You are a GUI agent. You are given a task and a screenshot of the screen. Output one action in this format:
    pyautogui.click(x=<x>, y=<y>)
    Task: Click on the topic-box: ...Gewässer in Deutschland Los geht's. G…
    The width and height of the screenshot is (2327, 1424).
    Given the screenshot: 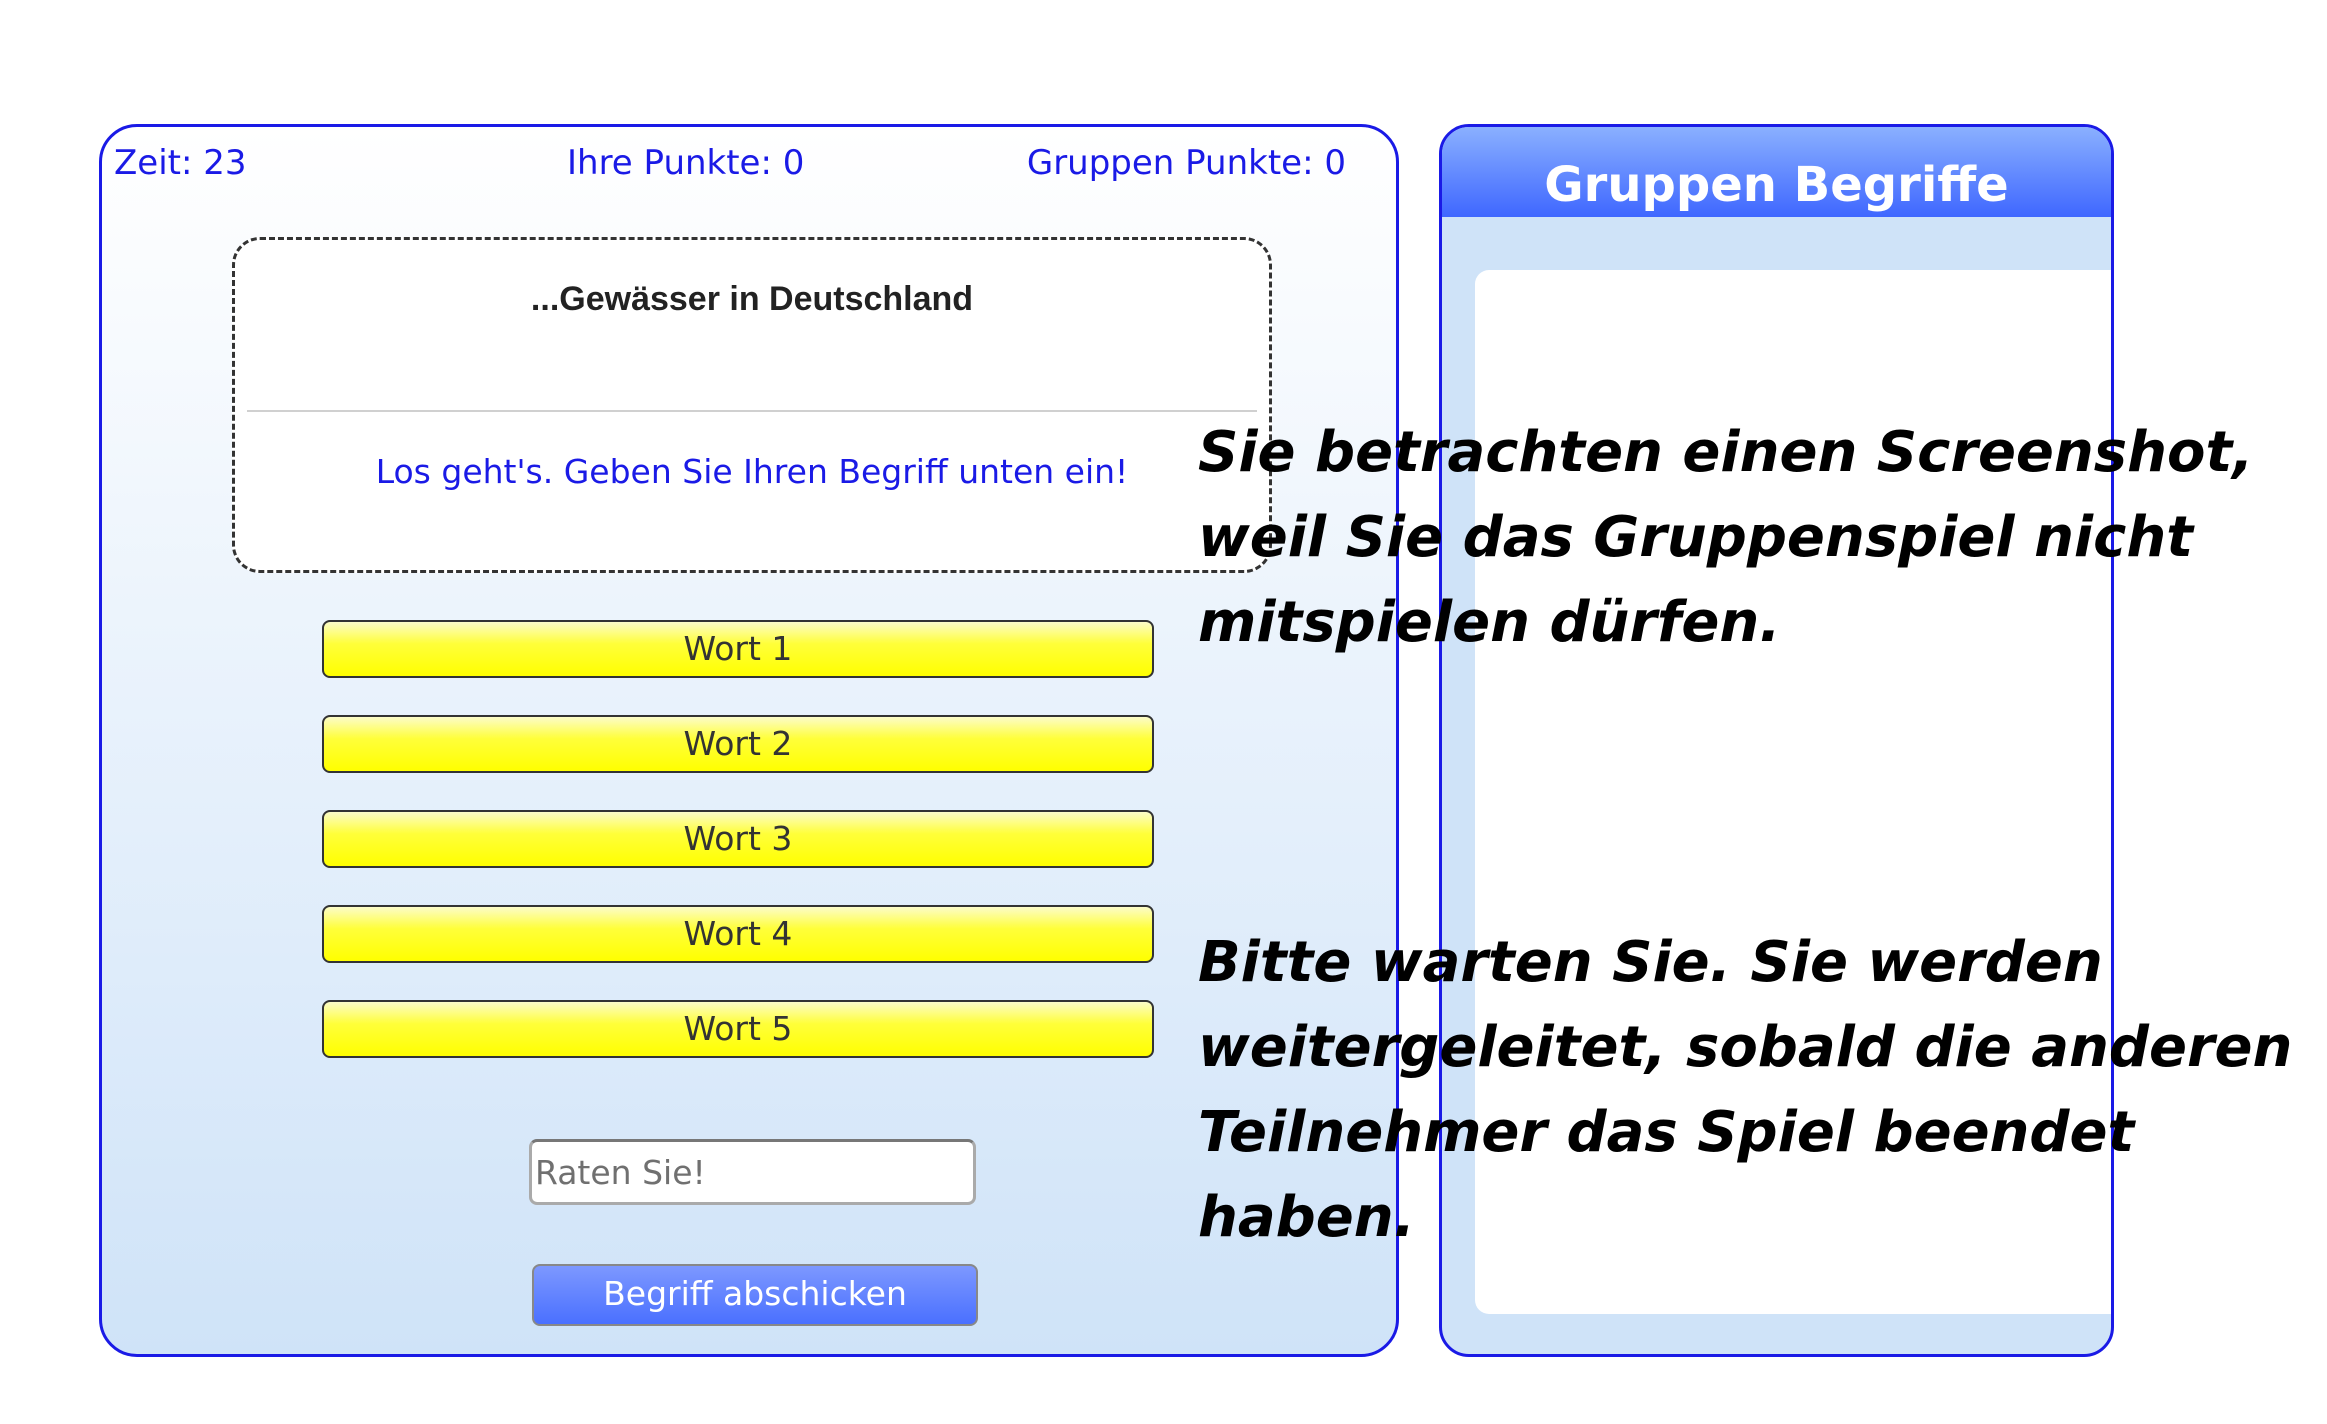 What is the action you would take?
    pyautogui.click(x=752, y=405)
    